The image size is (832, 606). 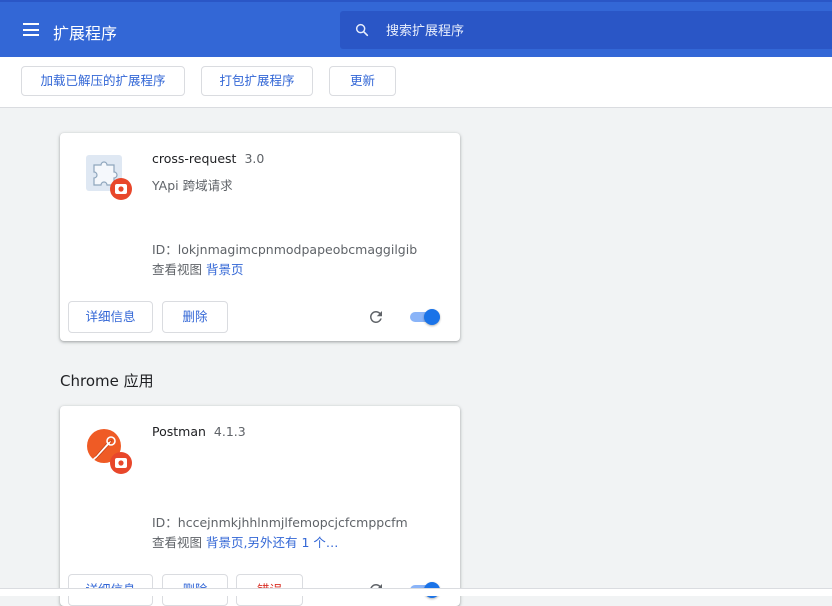 What do you see at coordinates (432, 317) in the screenshot?
I see `toggle-knob` at bounding box center [432, 317].